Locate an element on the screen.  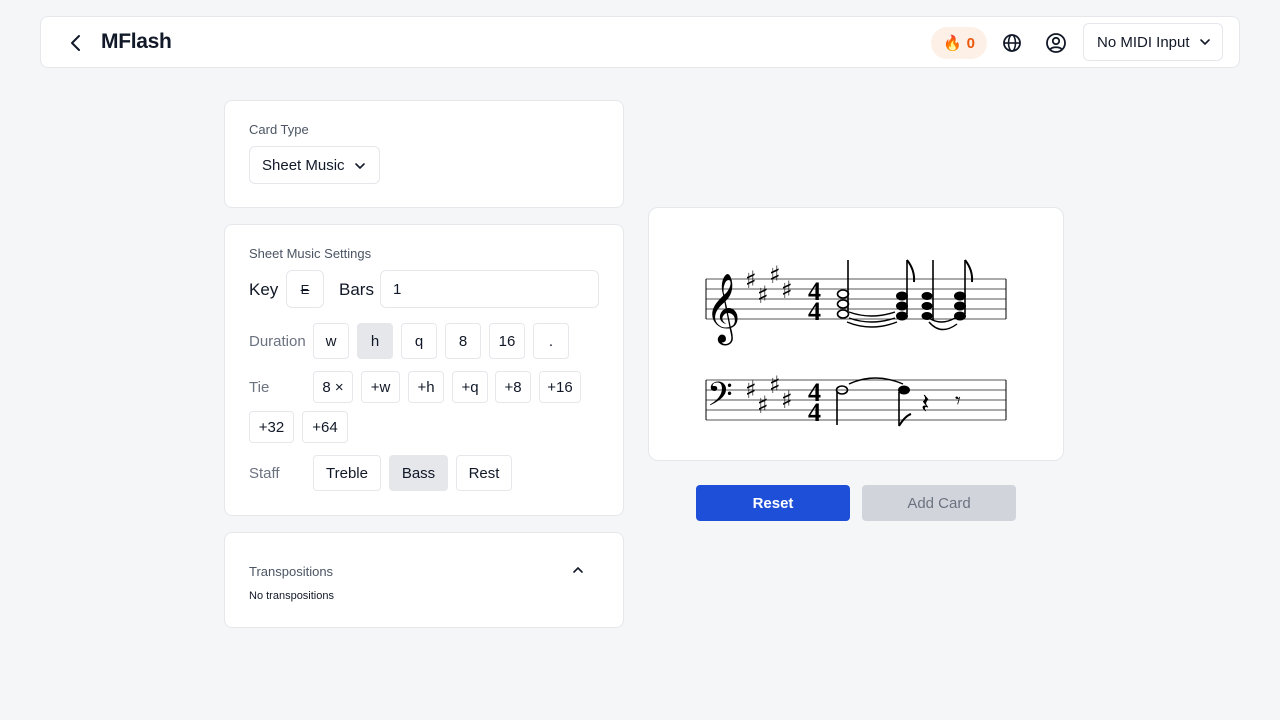
duration-half-button: h is located at coordinates (375, 341).